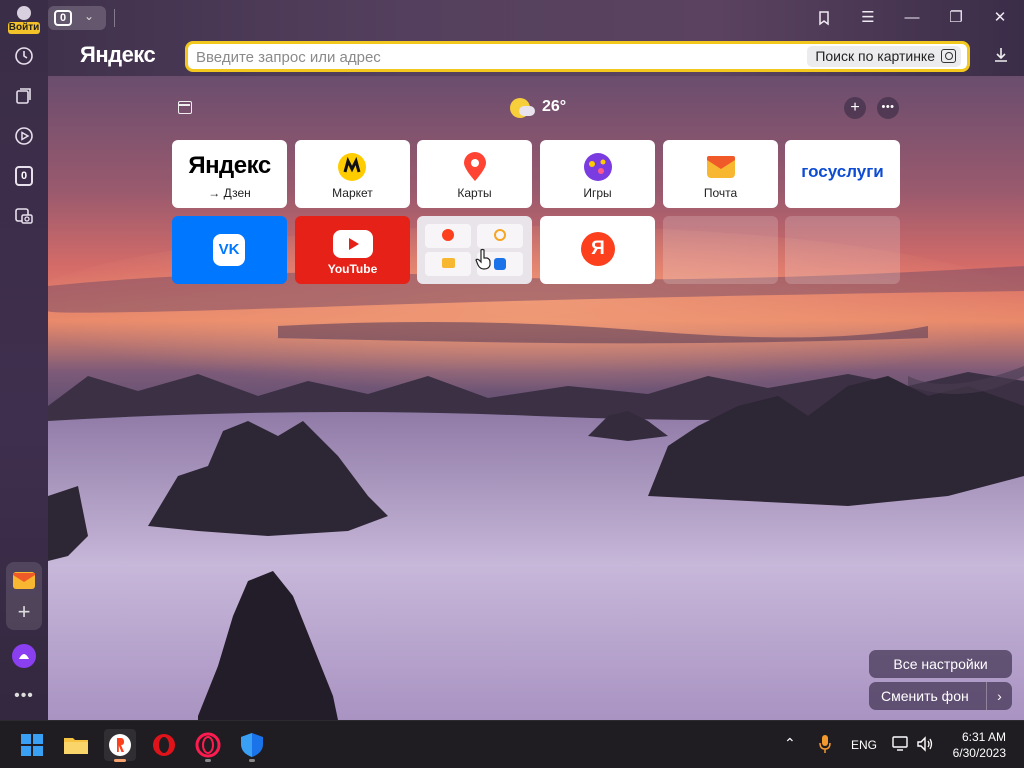  I want to click on tile-gosuslugi: госуслуги, so click(842, 174).